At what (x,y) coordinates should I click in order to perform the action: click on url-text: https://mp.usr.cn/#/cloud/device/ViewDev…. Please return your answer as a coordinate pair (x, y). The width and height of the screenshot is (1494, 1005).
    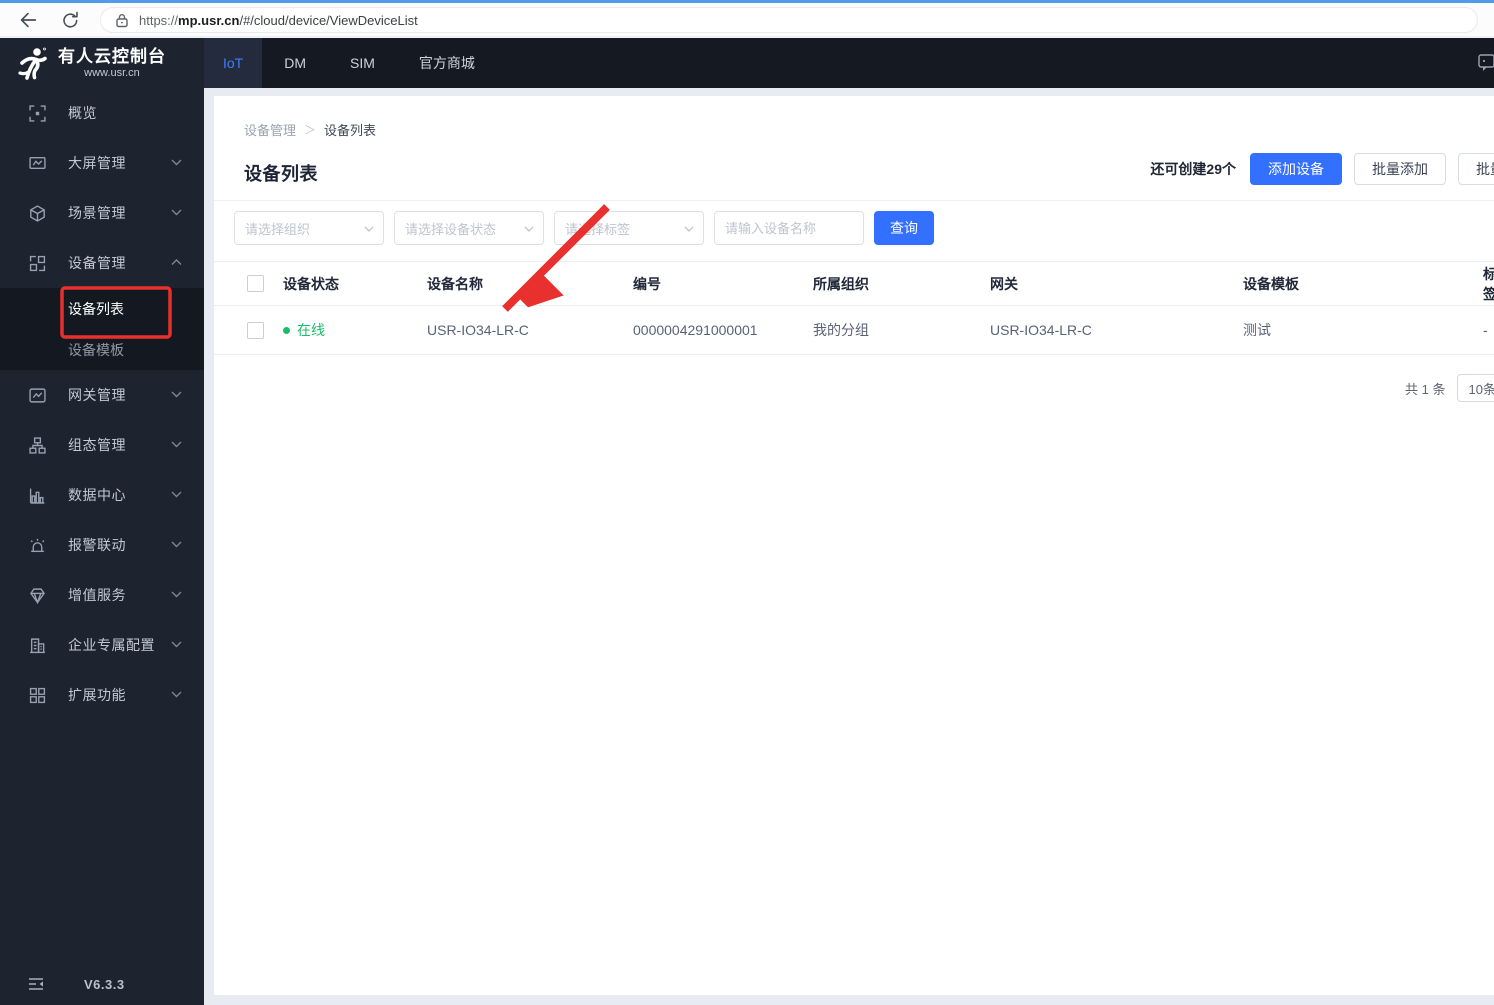
    Looking at the image, I should click on (278, 20).